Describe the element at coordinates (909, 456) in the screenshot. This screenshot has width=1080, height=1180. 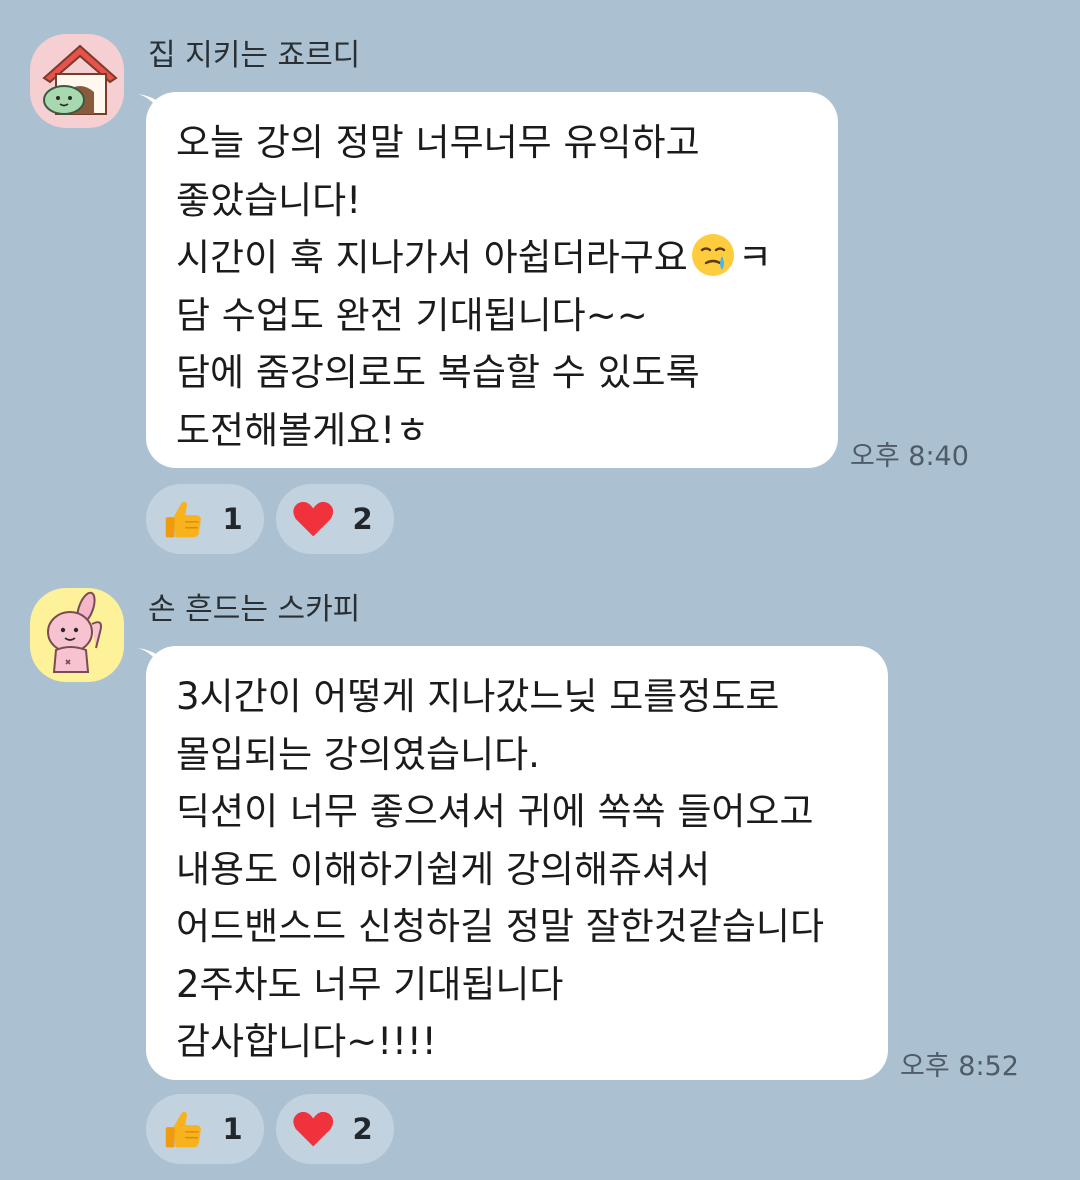
I see `message-time: 오후 8:40` at that location.